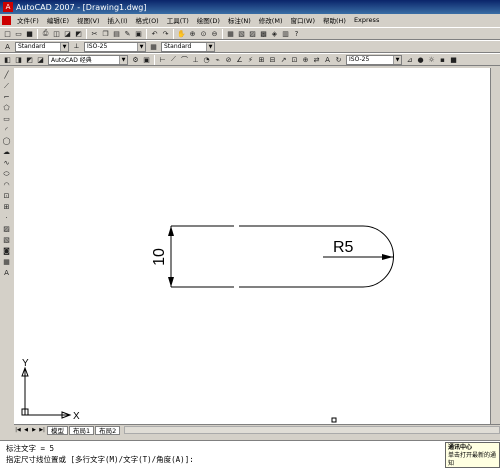  Describe the element at coordinates (7, 240) in the screenshot. I see `gradient-icon: ▧` at that location.